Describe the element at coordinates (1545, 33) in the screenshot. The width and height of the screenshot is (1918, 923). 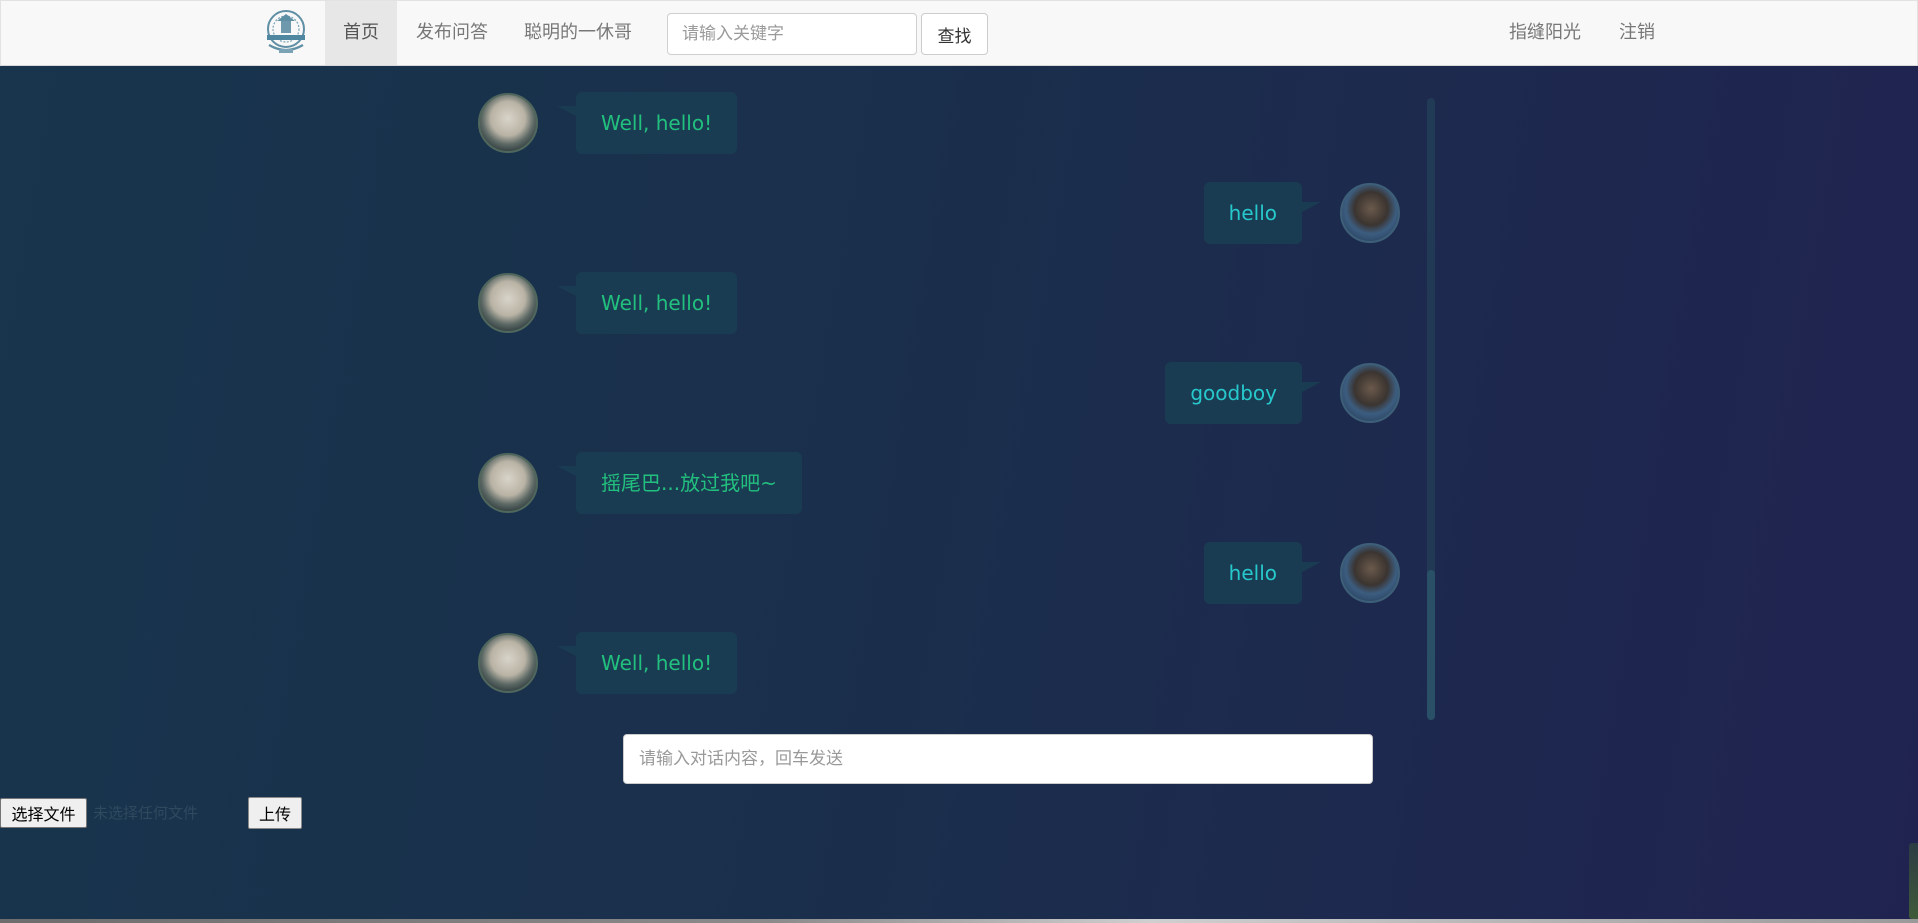
I see `nav-account: 指缝阳光` at that location.